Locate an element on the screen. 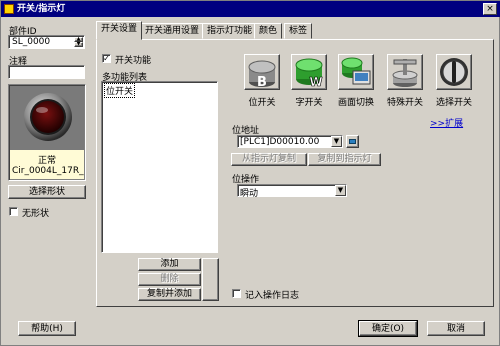 The height and width of the screenshot is (346, 500). selector-switch-icon is located at coordinates (454, 72).